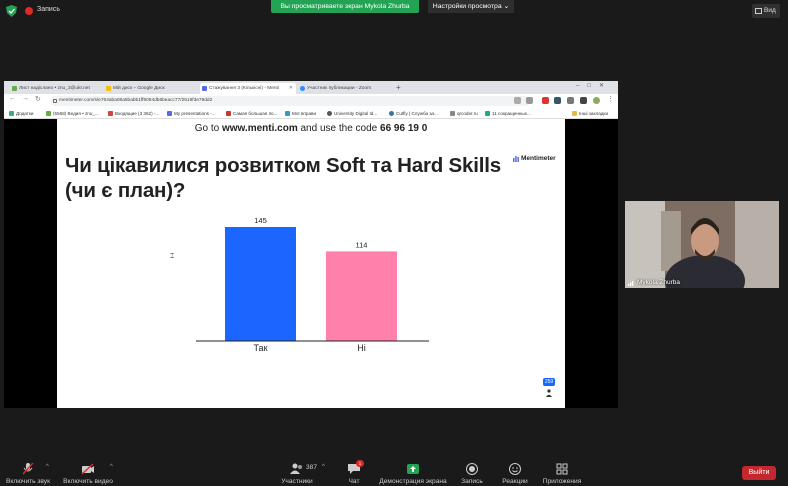  I want to click on category-label: Так, so click(260, 348).